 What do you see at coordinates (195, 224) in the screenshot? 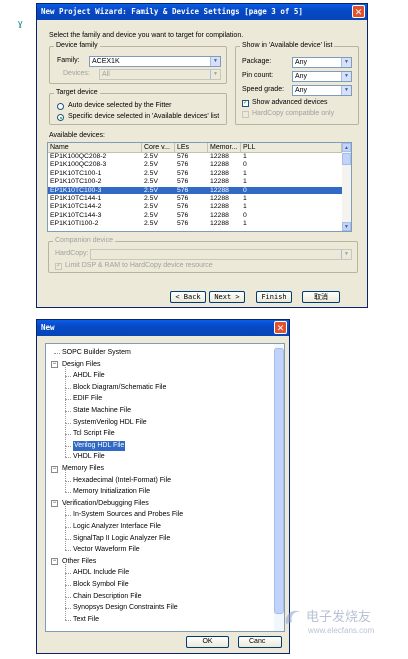
I see `table-row: EP1K10TI100-2 2.5V 576 12288 1` at bounding box center [195, 224].